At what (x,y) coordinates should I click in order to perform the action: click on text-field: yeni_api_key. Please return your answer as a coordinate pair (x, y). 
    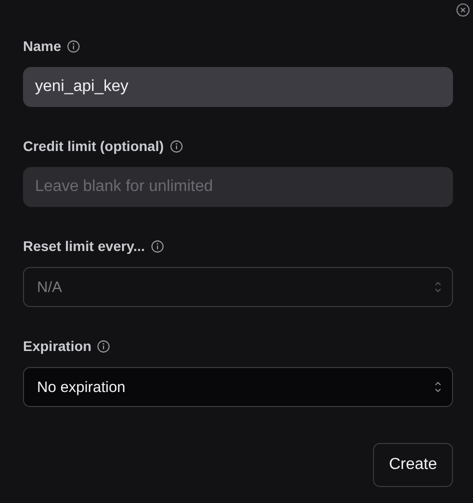
    Looking at the image, I should click on (238, 87).